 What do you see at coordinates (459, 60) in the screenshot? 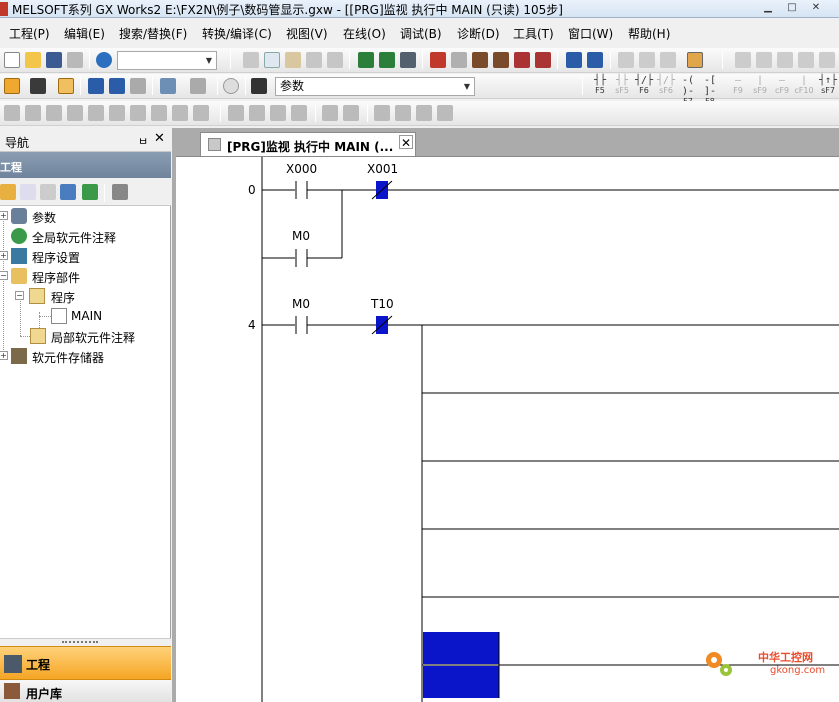
I see `online-read-icon` at bounding box center [459, 60].